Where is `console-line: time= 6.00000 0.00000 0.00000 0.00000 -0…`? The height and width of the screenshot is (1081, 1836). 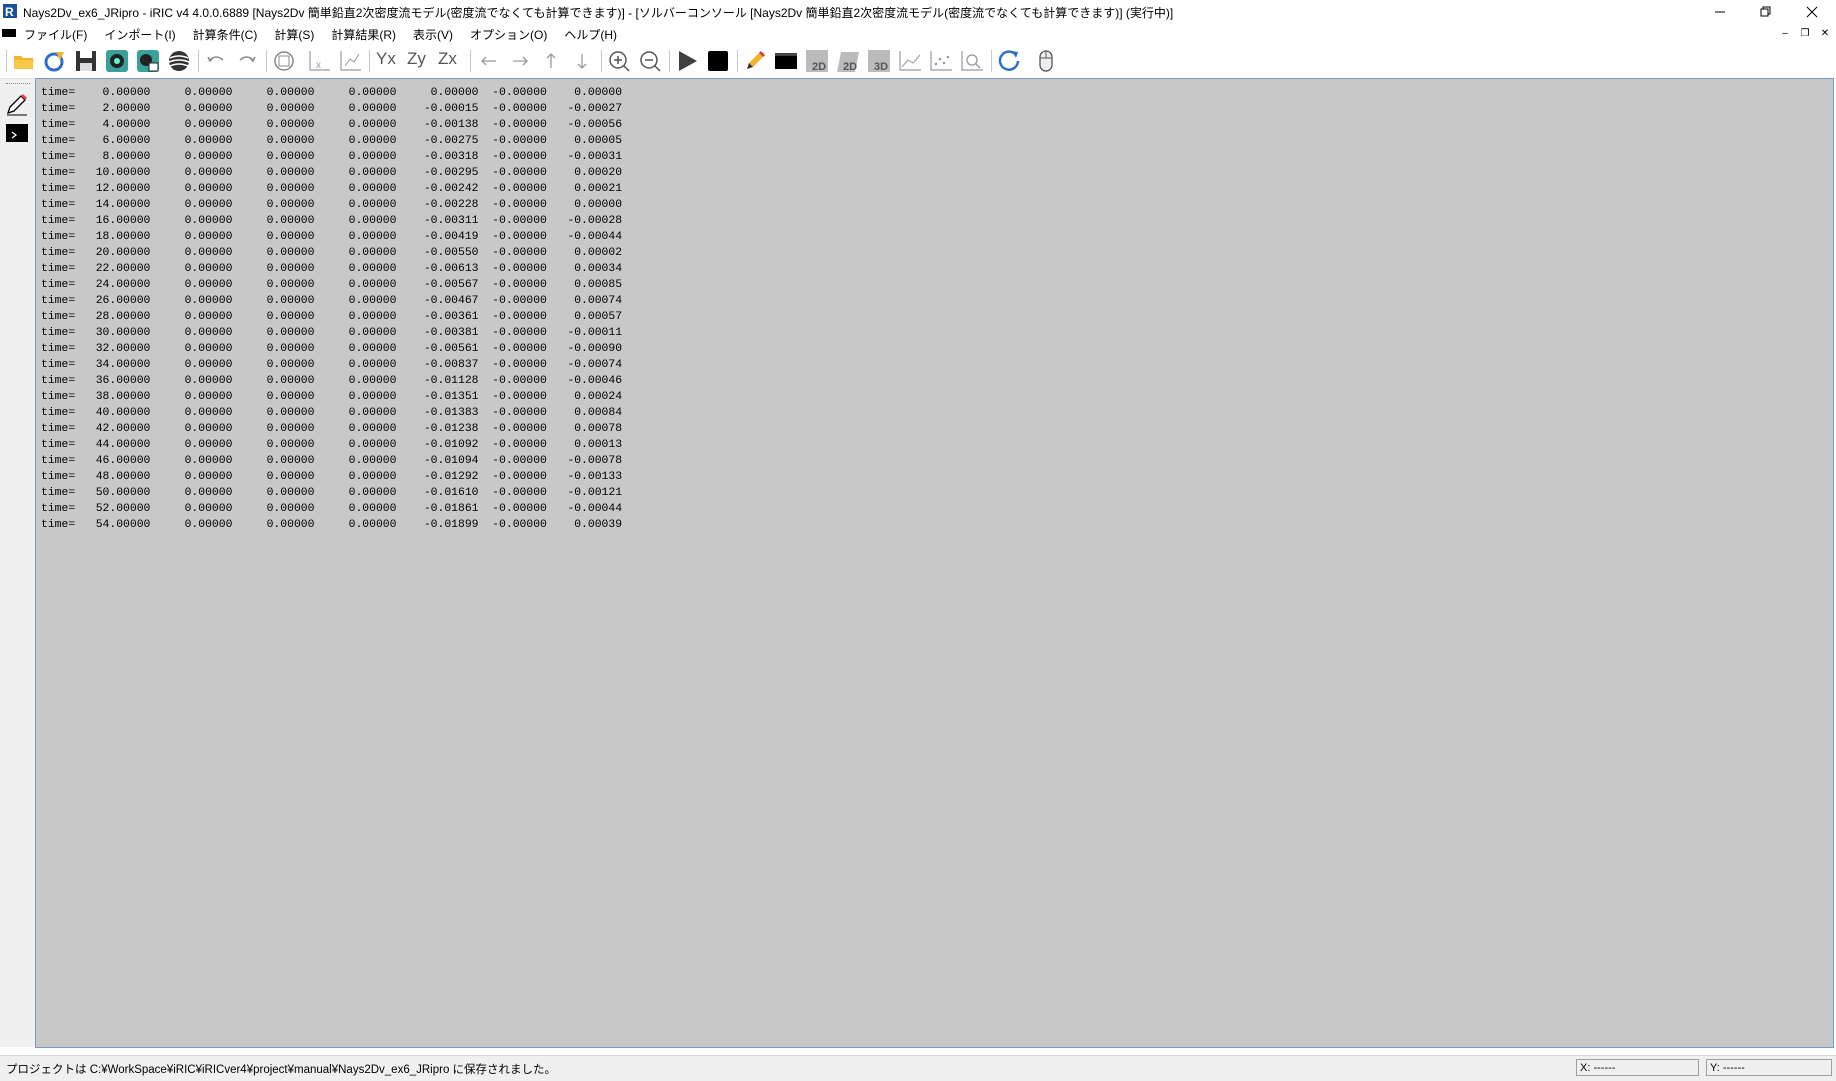
console-line: time= 6.00000 0.00000 0.00000 0.00000 -0… is located at coordinates (331, 141).